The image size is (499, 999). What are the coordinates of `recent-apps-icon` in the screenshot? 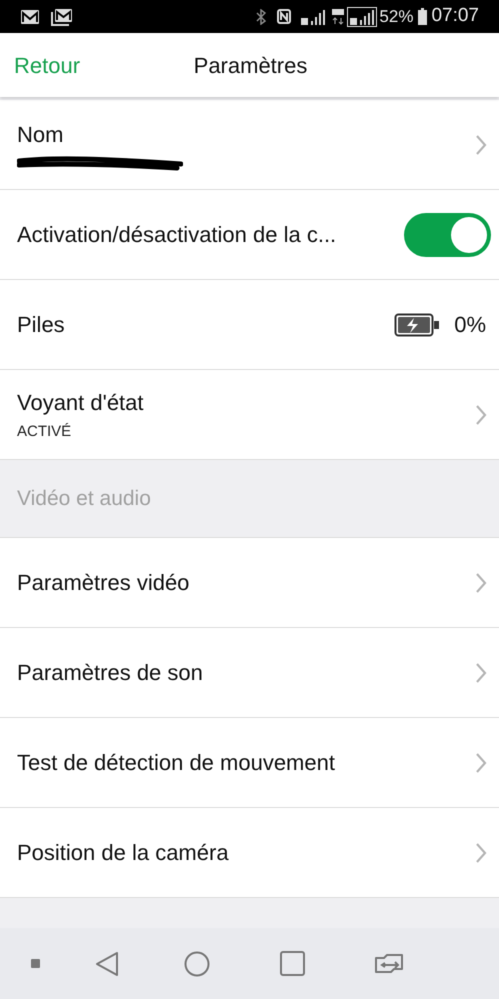 It's located at (292, 963).